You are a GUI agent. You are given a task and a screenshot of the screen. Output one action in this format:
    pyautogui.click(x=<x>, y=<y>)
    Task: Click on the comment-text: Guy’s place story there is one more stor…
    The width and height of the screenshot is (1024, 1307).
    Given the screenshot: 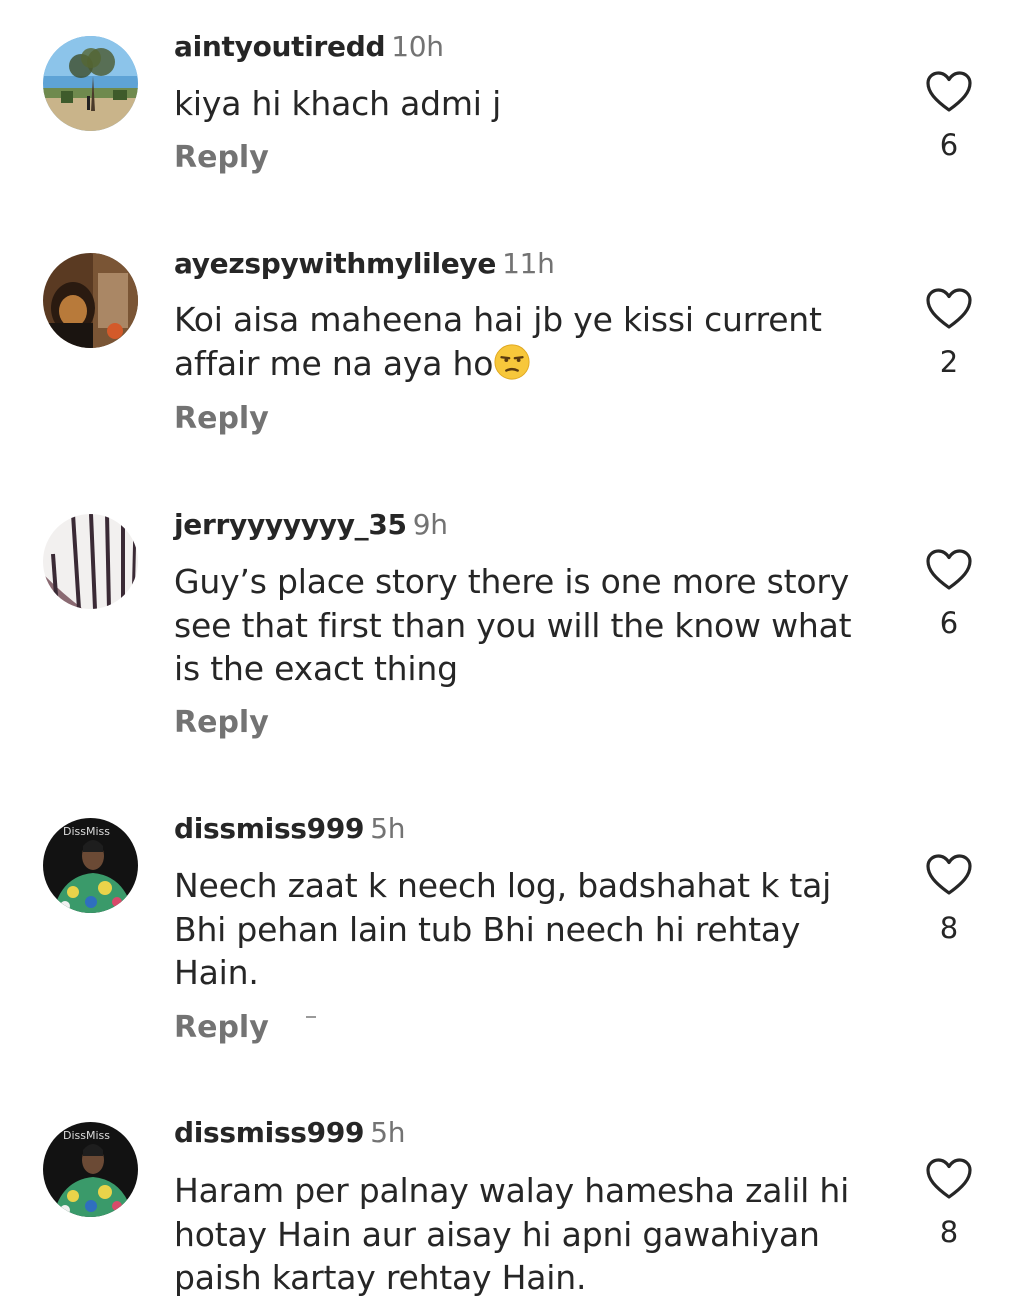 What is the action you would take?
    pyautogui.click(x=513, y=625)
    